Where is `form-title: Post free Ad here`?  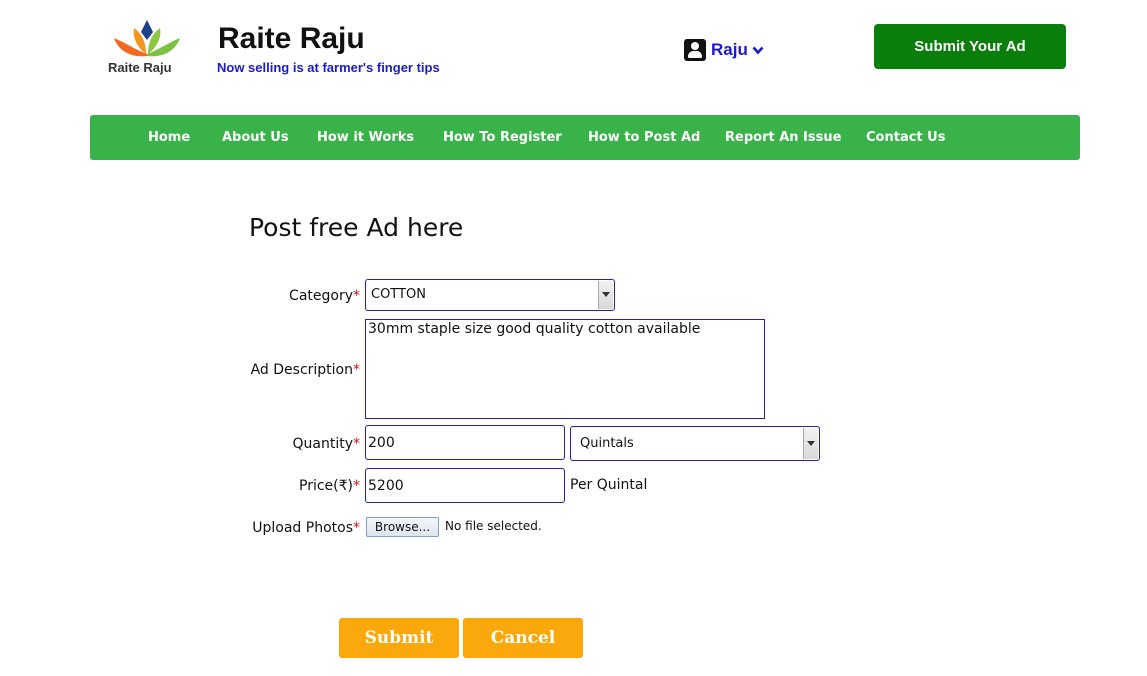 form-title: Post free Ad here is located at coordinates (356, 227).